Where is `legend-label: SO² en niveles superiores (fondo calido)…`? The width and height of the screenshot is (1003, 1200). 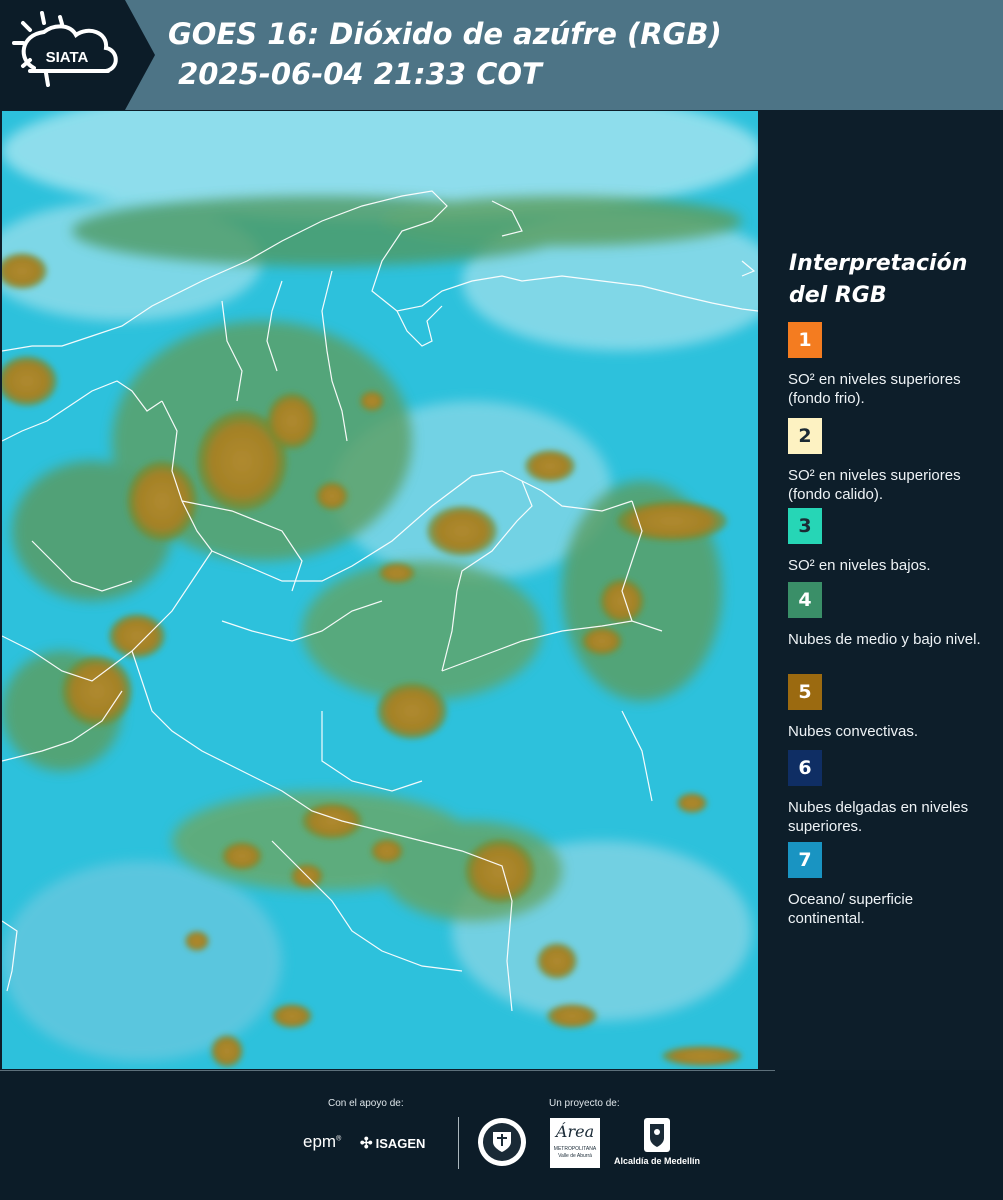 legend-label: SO² en niveles superiores (fondo calido)… is located at coordinates (874, 485).